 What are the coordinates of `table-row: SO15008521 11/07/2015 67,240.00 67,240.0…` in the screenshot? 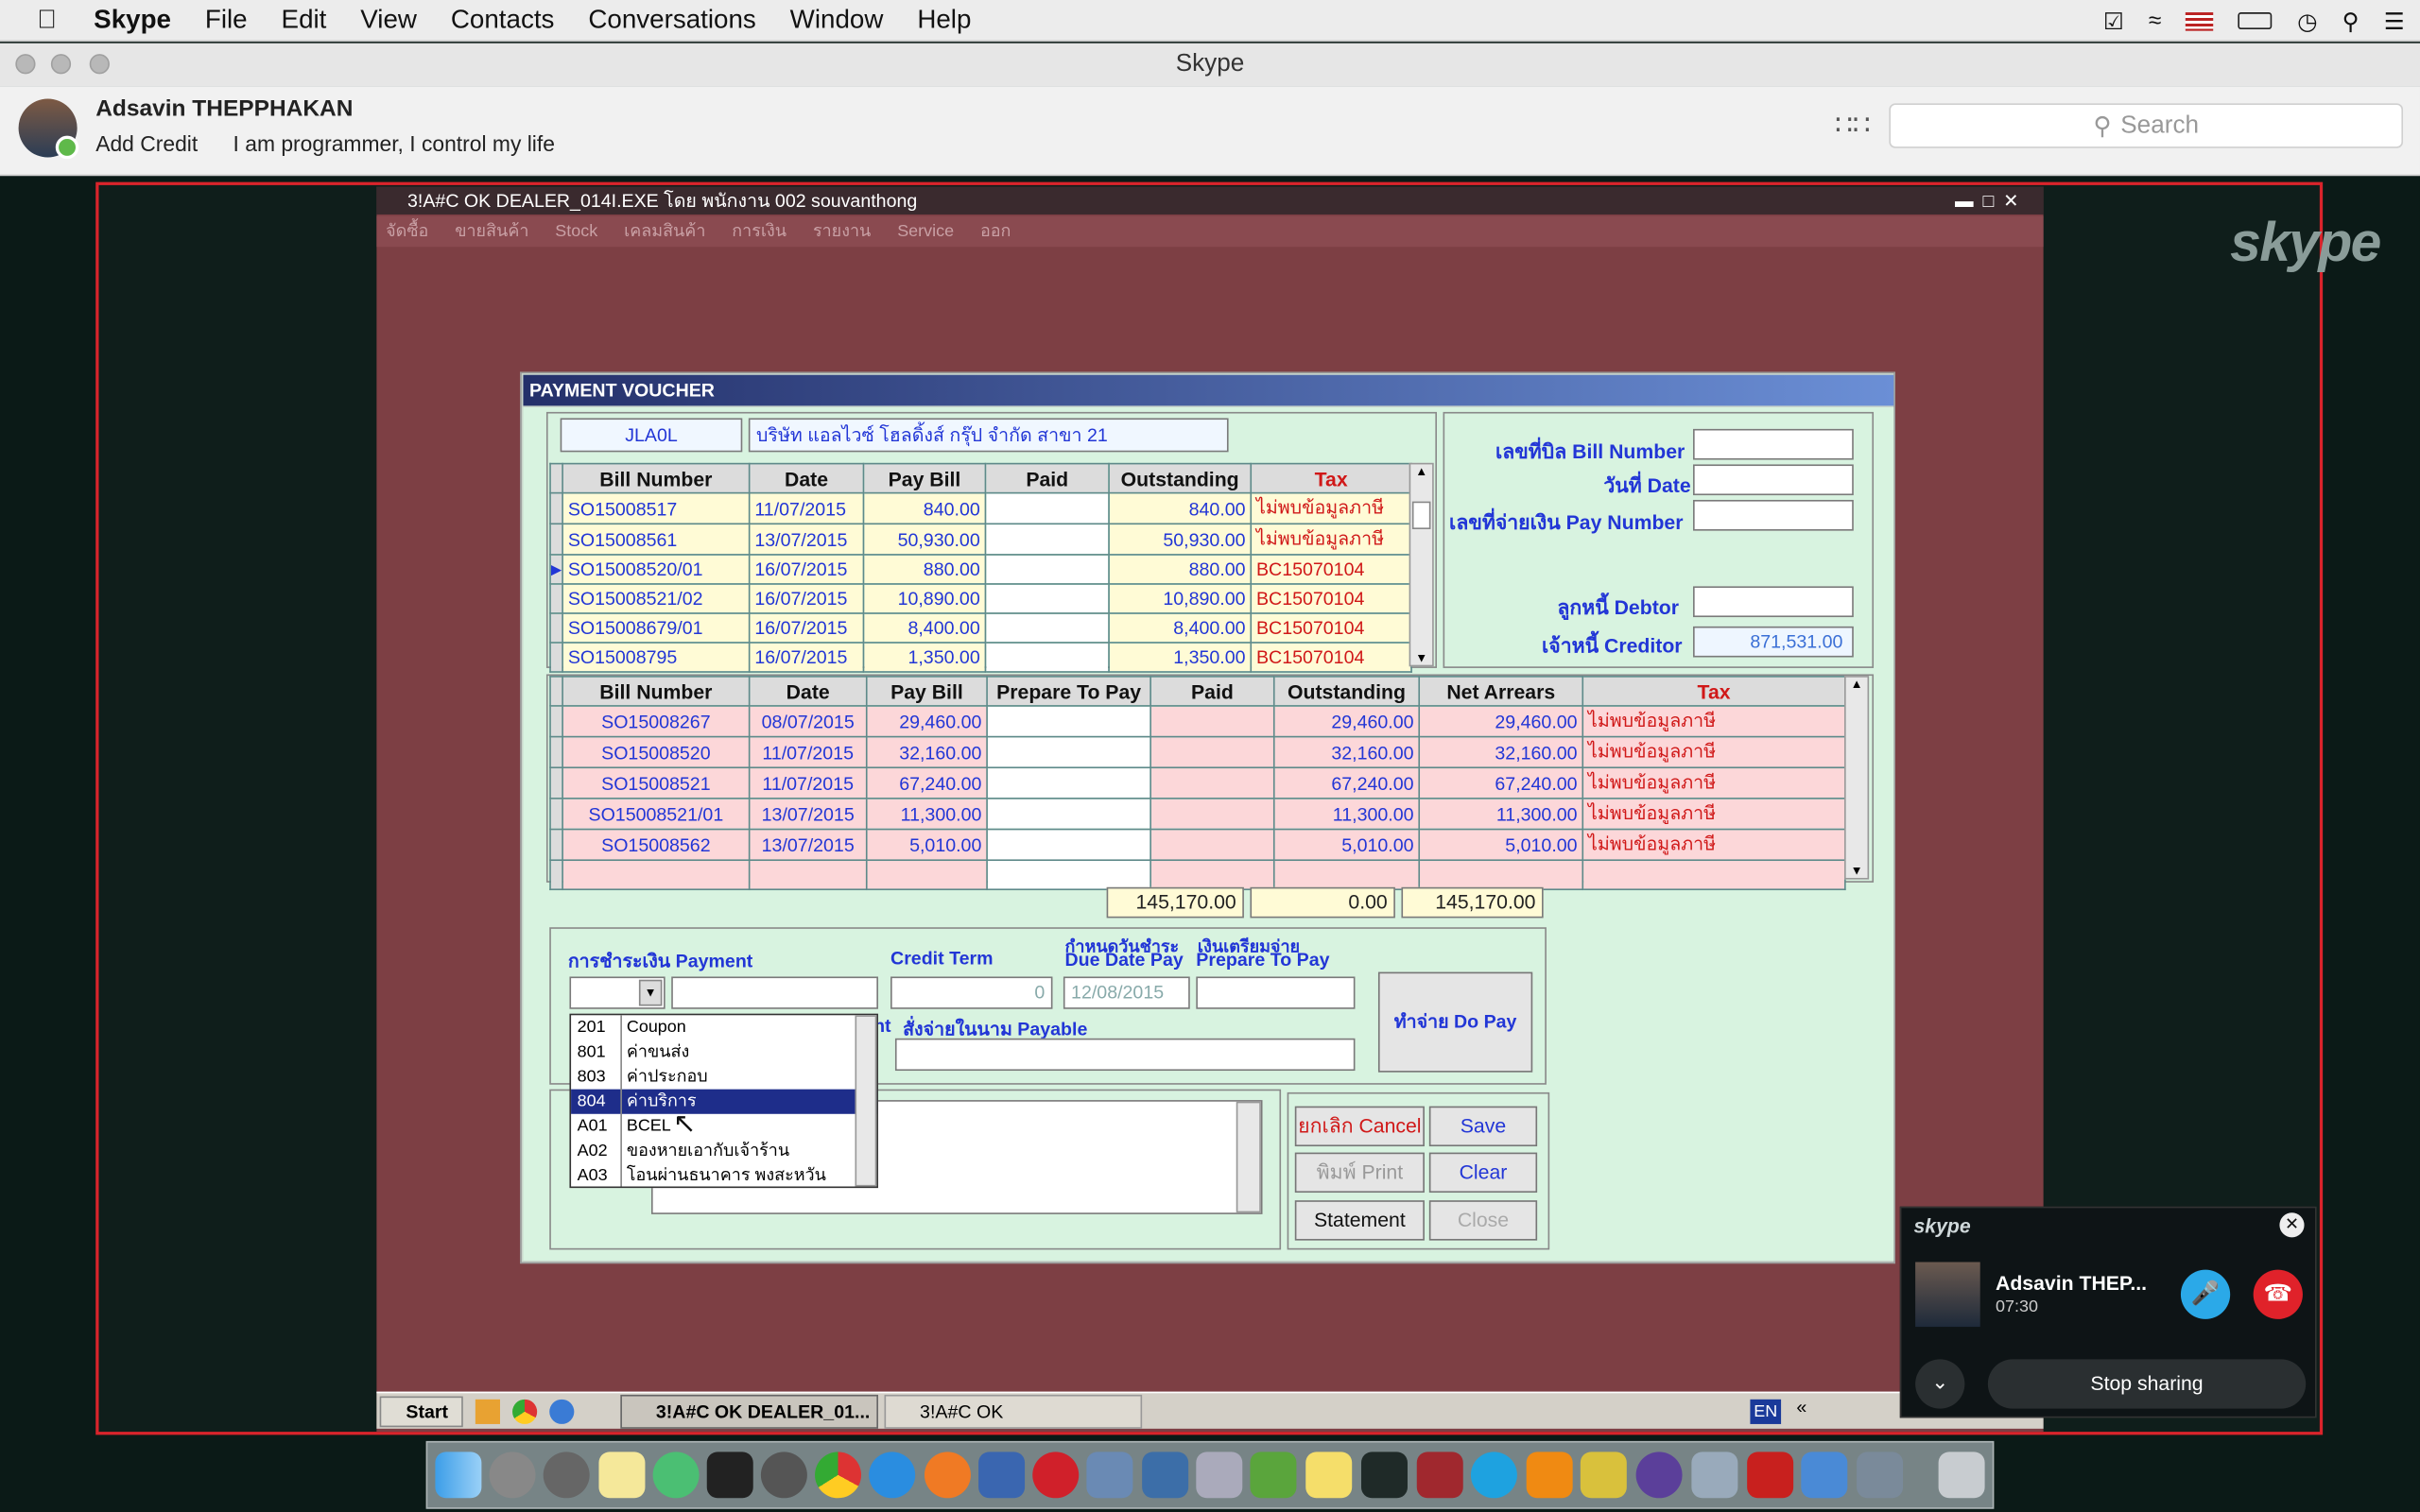 It's located at (1197, 782).